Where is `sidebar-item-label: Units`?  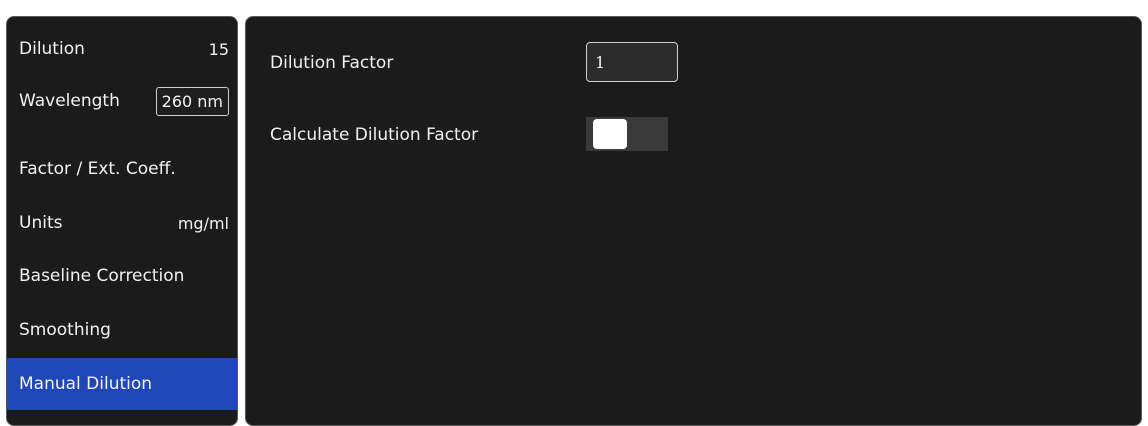 sidebar-item-label: Units is located at coordinates (41, 223).